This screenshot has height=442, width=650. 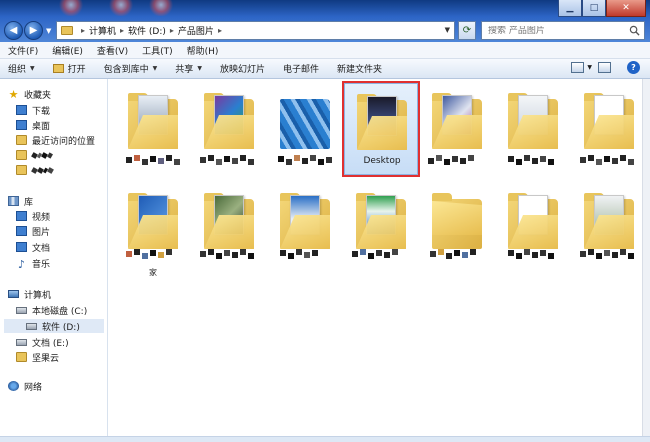 I want to click on folder-item: 家, so click(x=153, y=230).